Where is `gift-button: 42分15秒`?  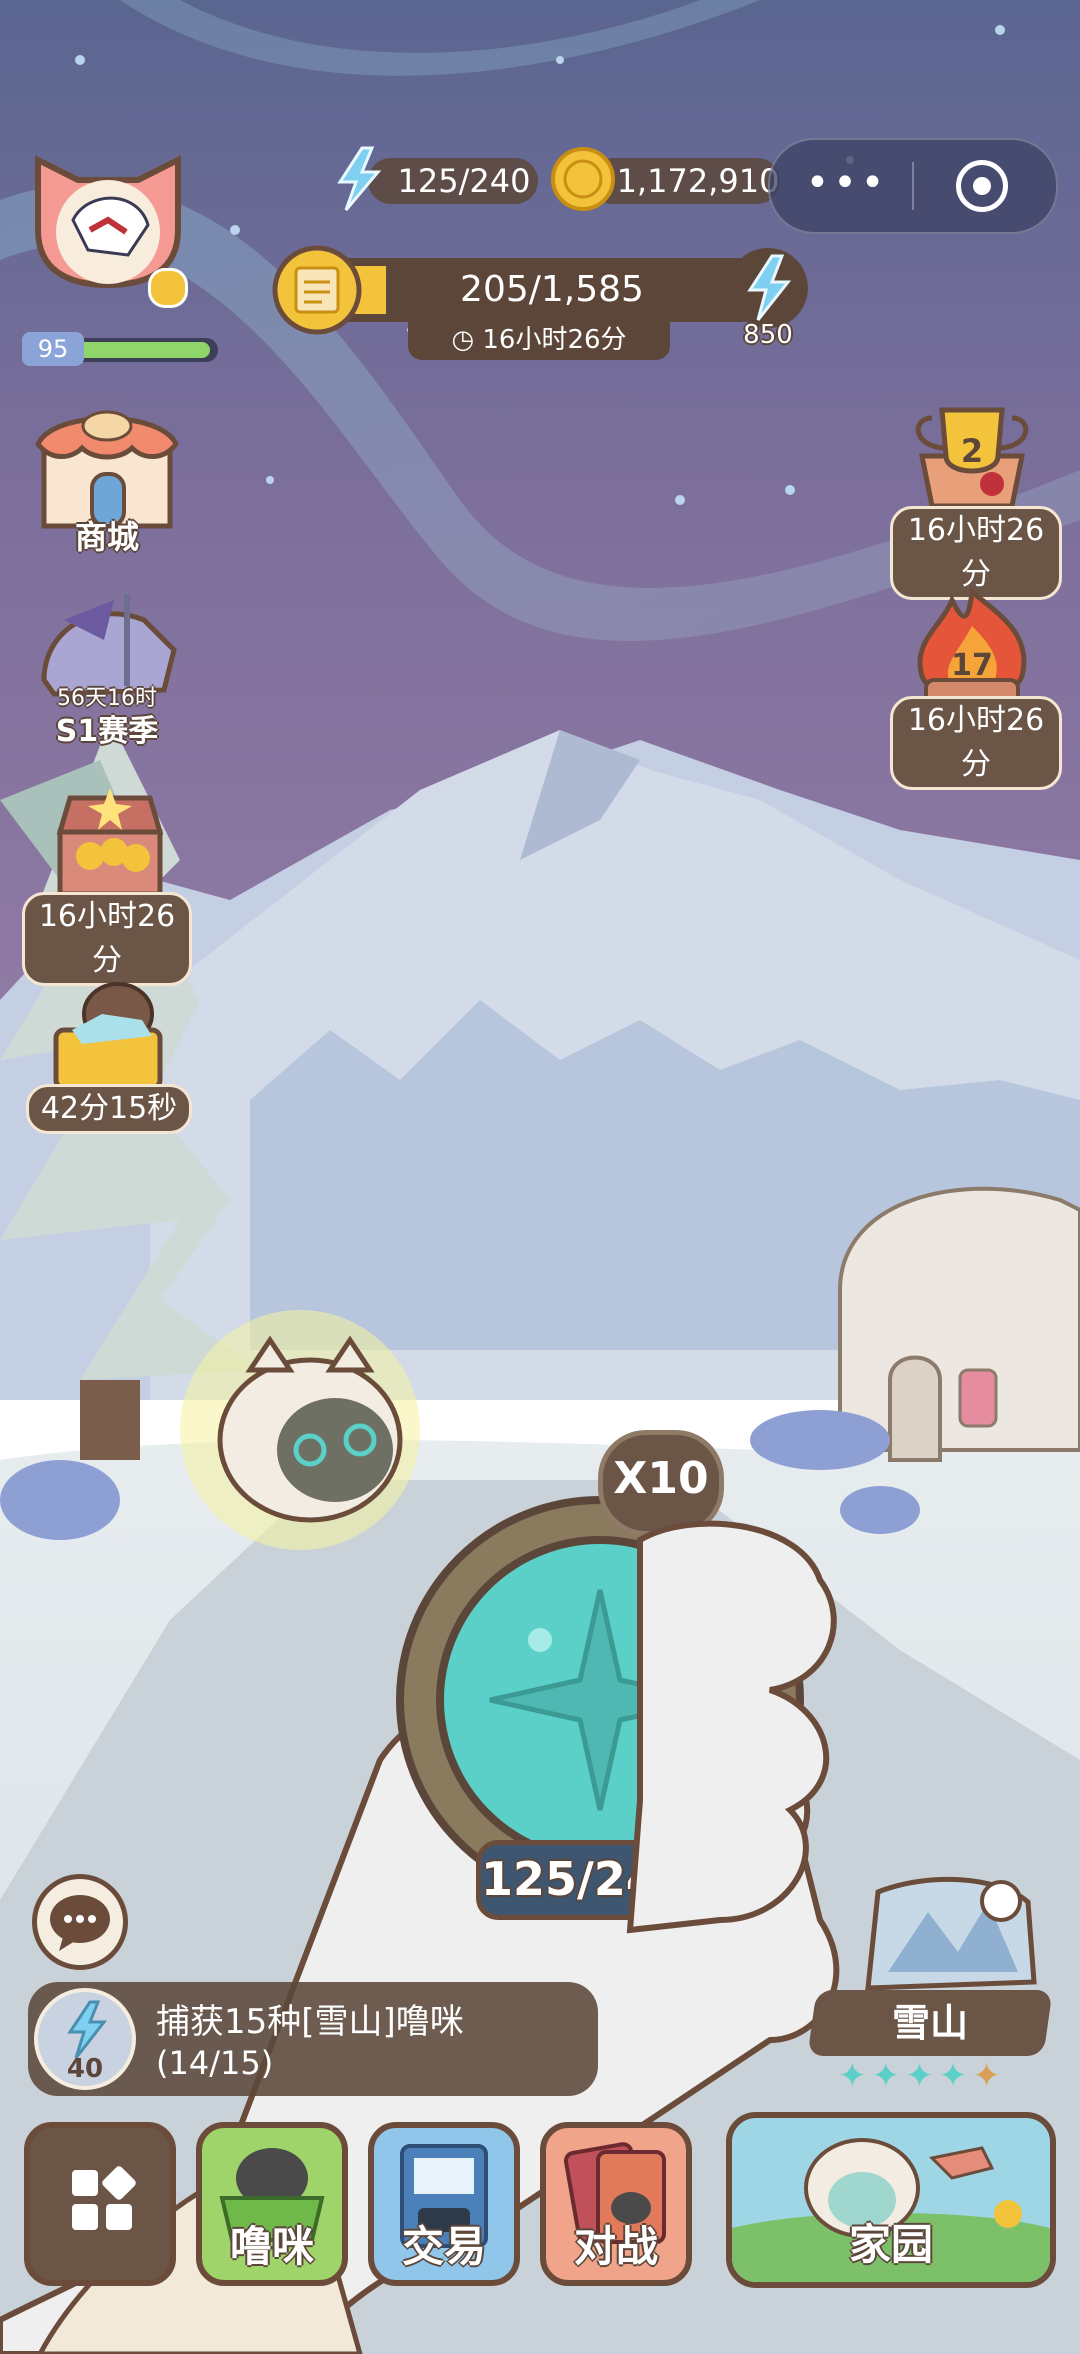
gift-button: 42分15秒 is located at coordinates (107, 1054).